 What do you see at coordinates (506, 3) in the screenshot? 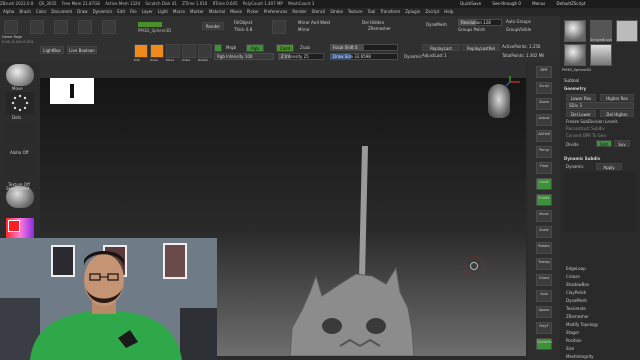
I see `see-through-slider: See-through 0` at bounding box center [506, 3].